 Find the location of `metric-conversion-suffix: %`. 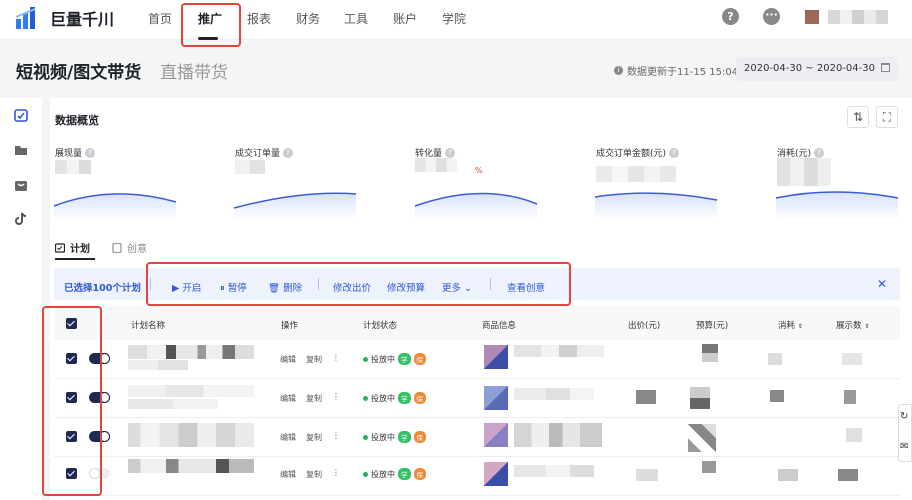

metric-conversion-suffix: % is located at coordinates (479, 170).